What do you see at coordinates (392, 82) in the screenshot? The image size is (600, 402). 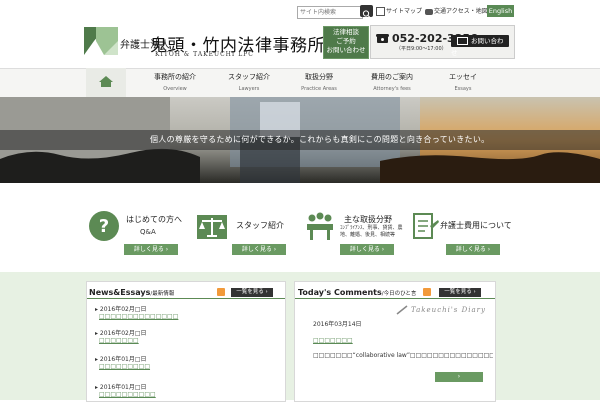 I see `nav-fees: 費用のご案内 Attorney's fees` at bounding box center [392, 82].